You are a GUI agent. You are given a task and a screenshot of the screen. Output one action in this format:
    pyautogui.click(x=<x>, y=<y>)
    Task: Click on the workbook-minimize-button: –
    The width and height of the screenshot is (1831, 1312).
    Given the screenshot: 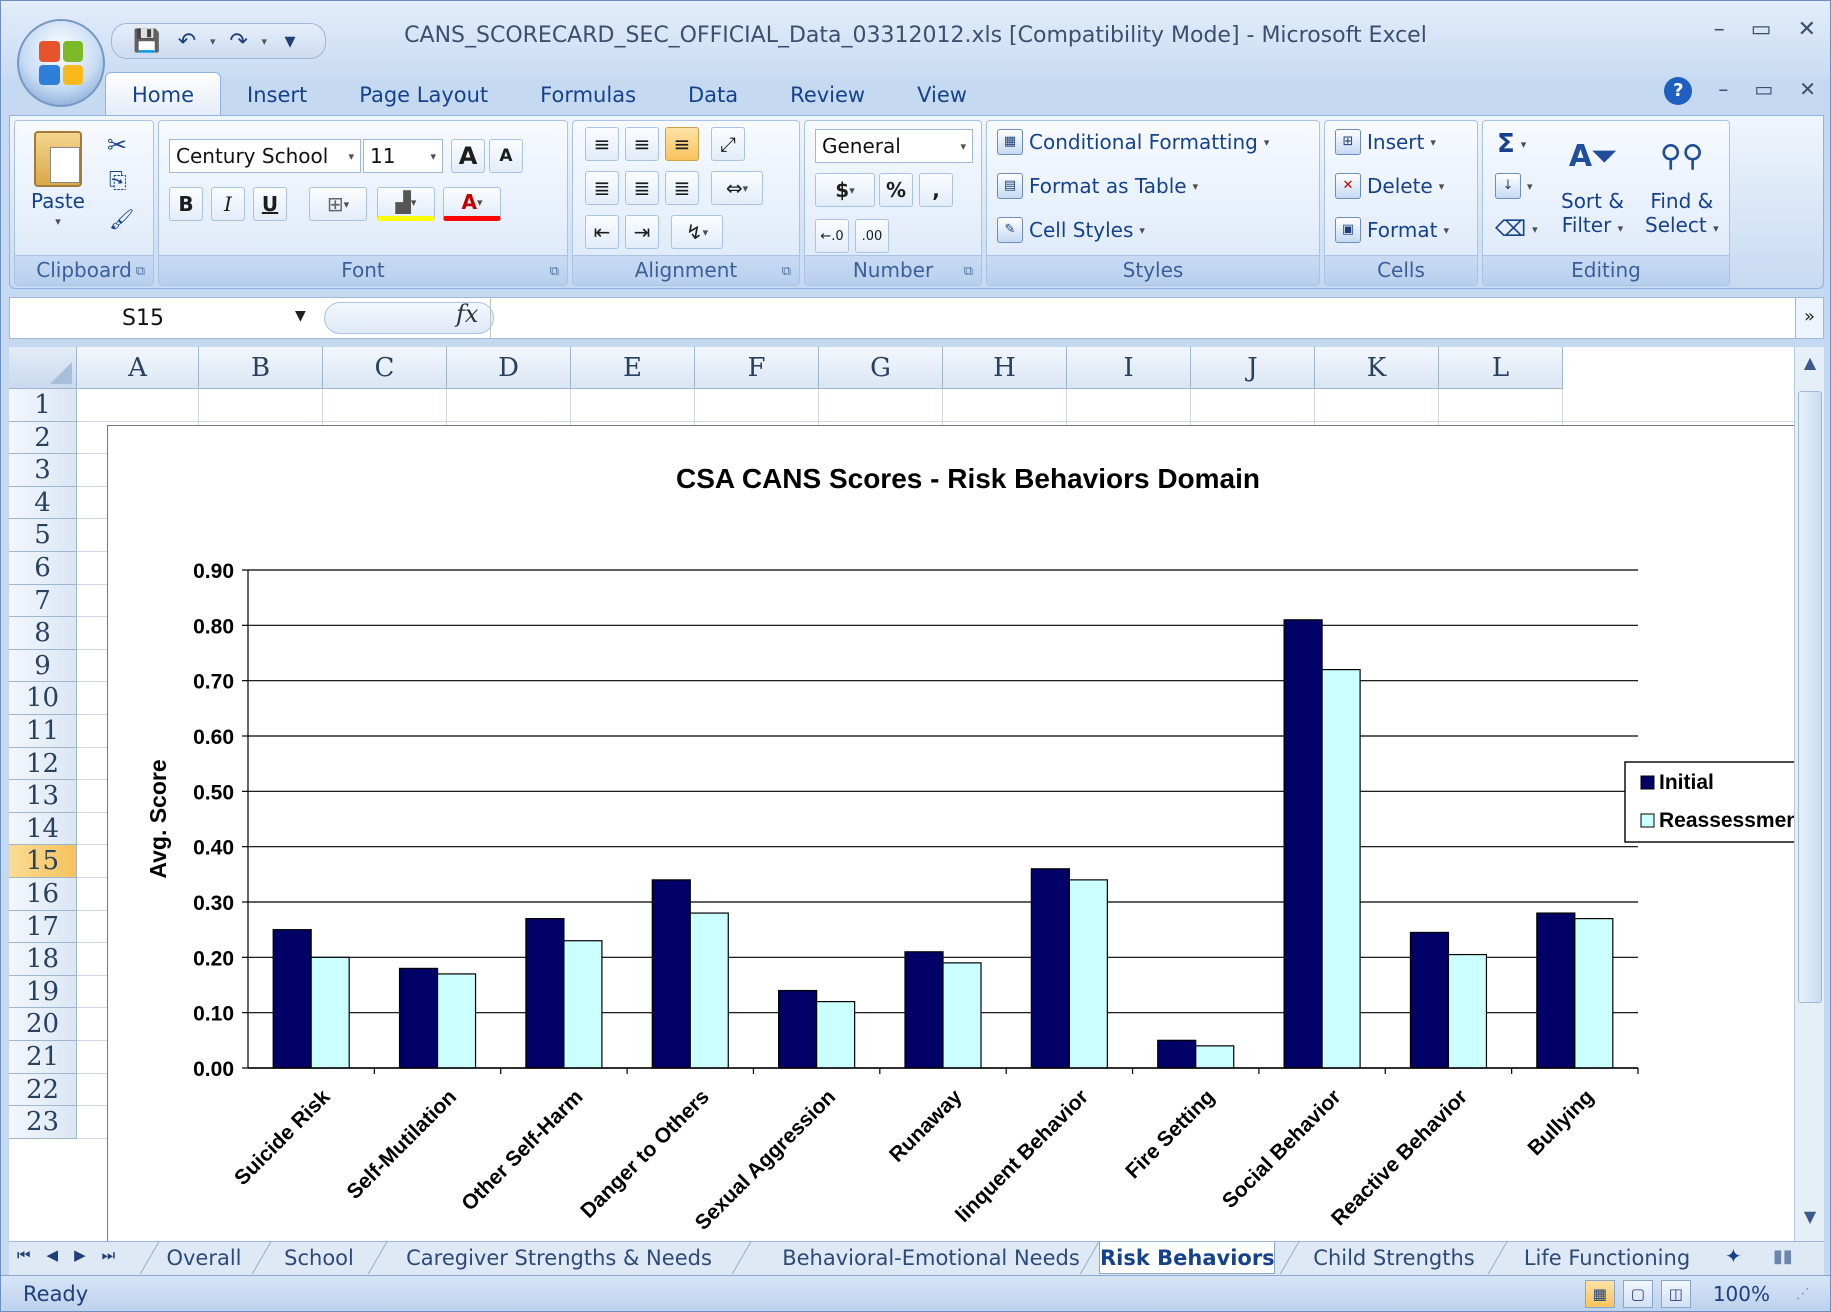 What is the action you would take?
    pyautogui.click(x=1723, y=91)
    